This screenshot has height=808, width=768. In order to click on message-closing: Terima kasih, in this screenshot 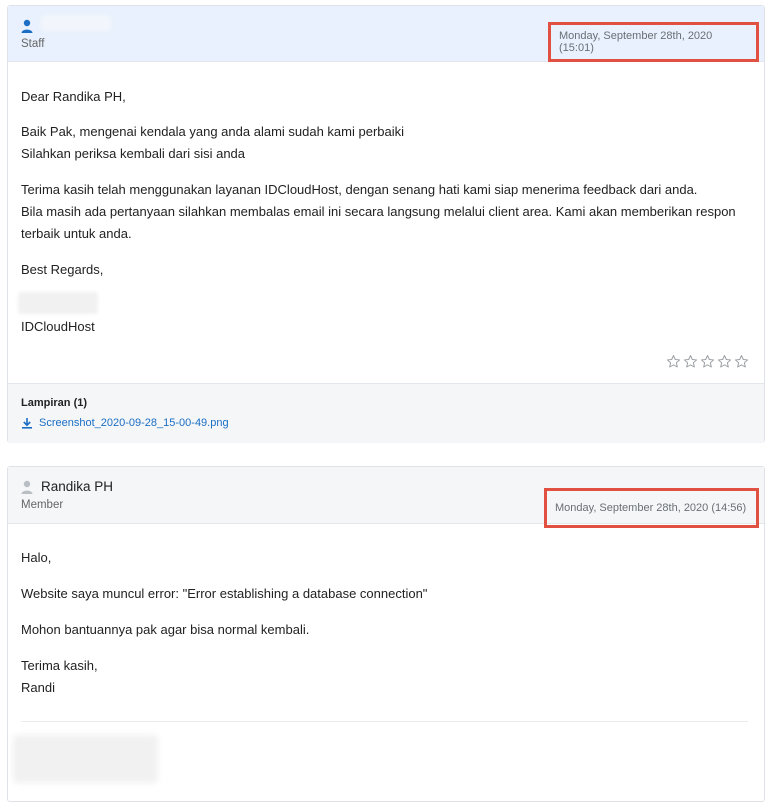, I will do `click(59, 665)`.